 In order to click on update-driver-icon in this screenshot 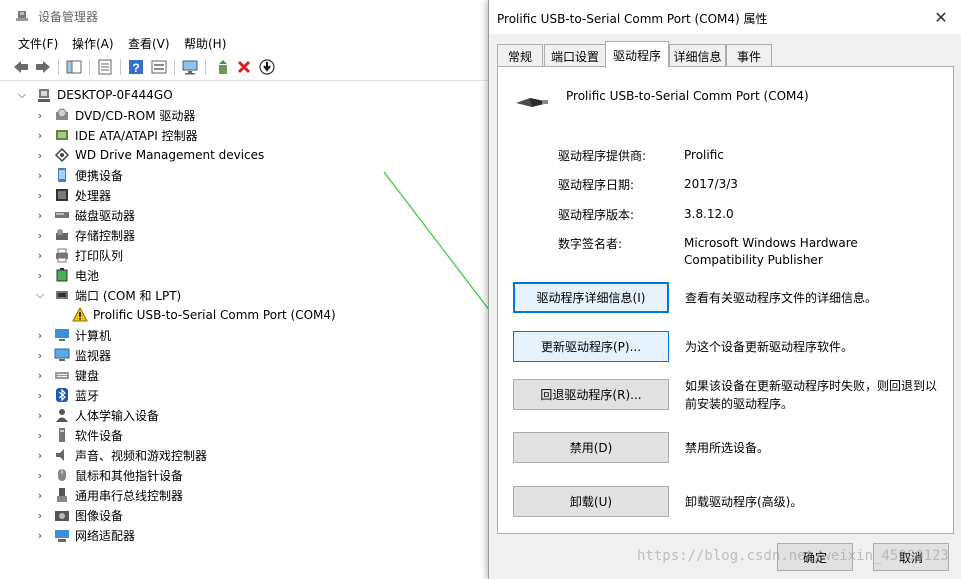, I will do `click(222, 67)`.